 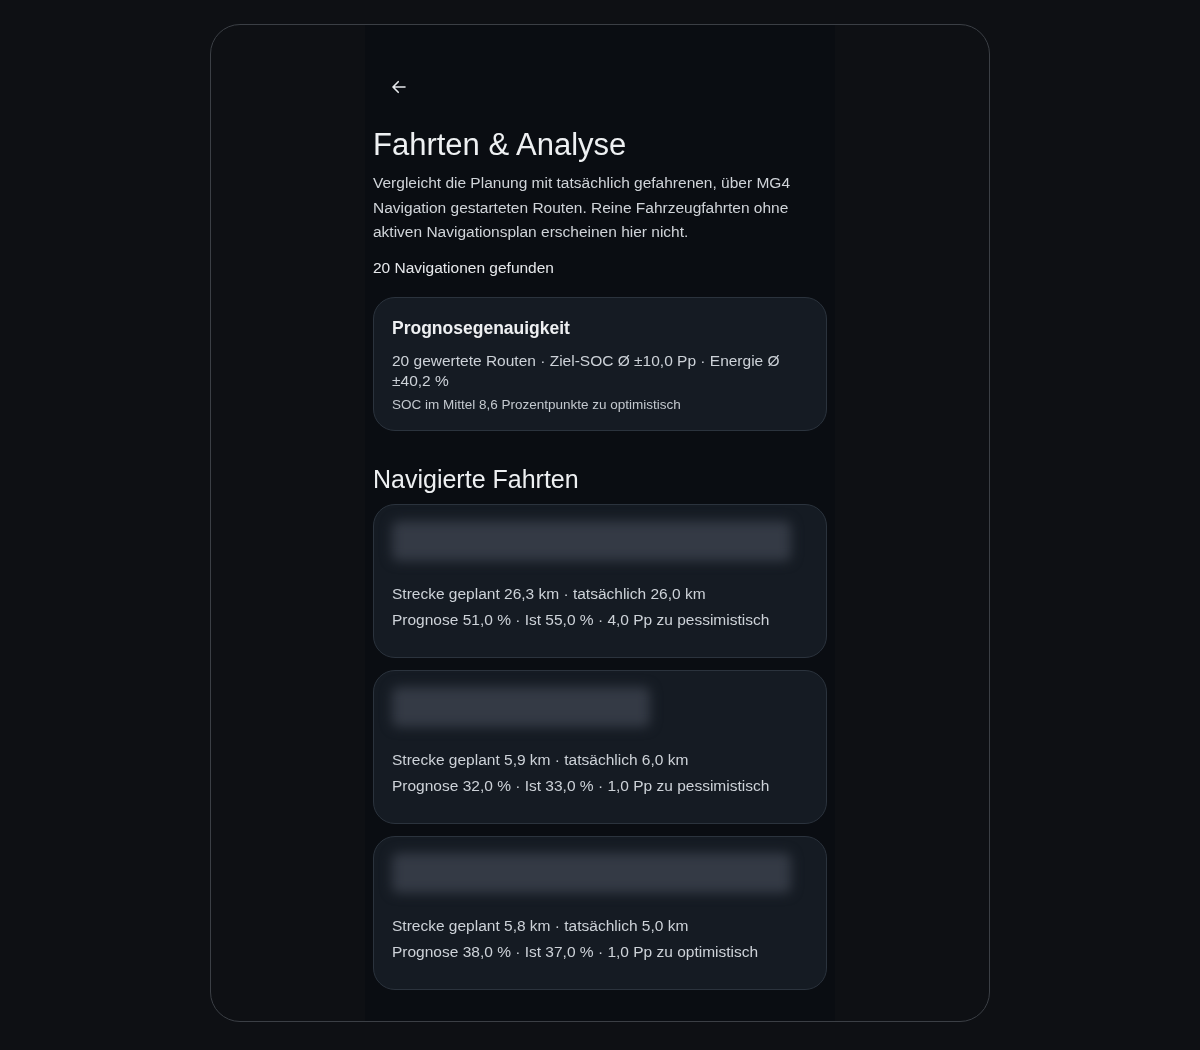 What do you see at coordinates (481, 328) in the screenshot?
I see `card-title: Prognosegenauigkeit` at bounding box center [481, 328].